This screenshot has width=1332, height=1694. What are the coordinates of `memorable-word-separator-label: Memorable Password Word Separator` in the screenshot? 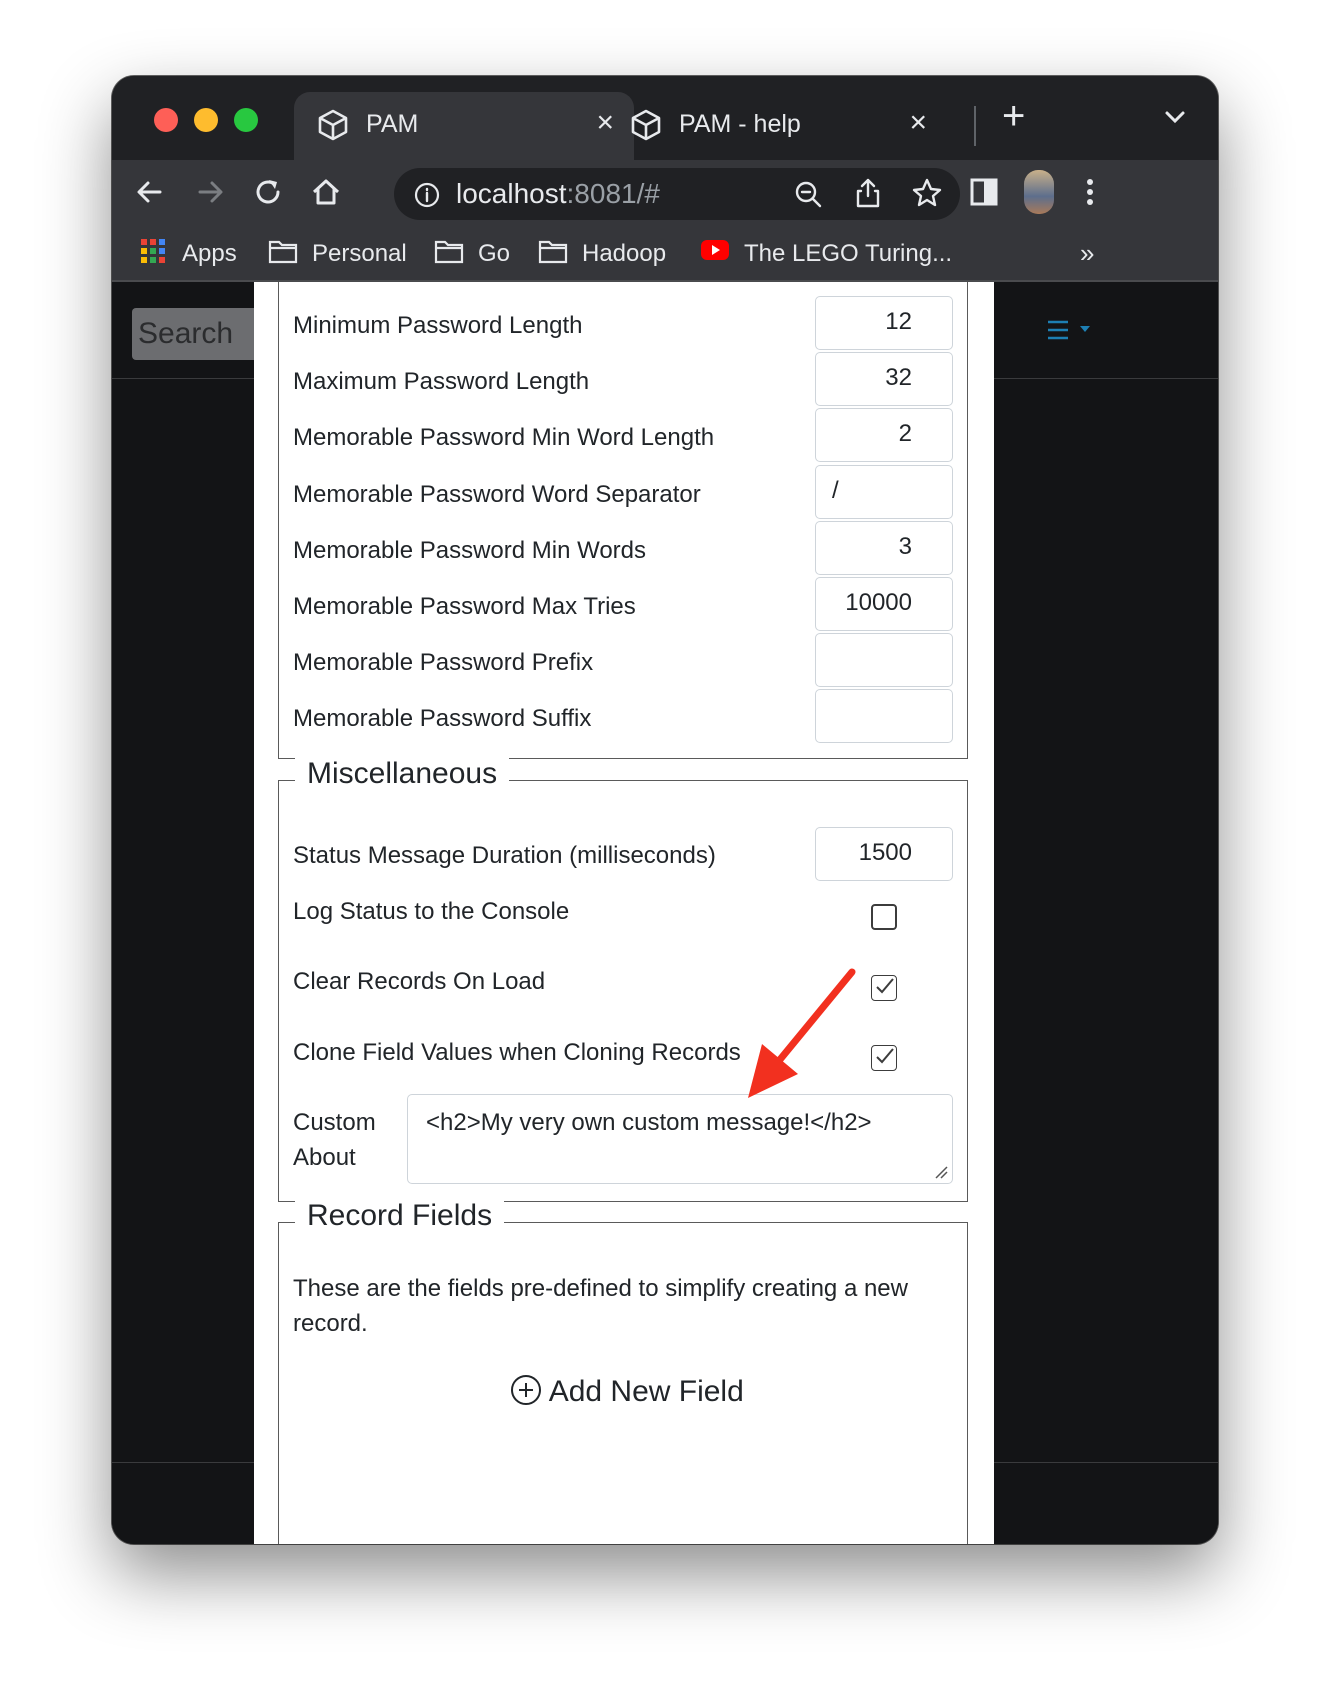 It's located at (497, 494).